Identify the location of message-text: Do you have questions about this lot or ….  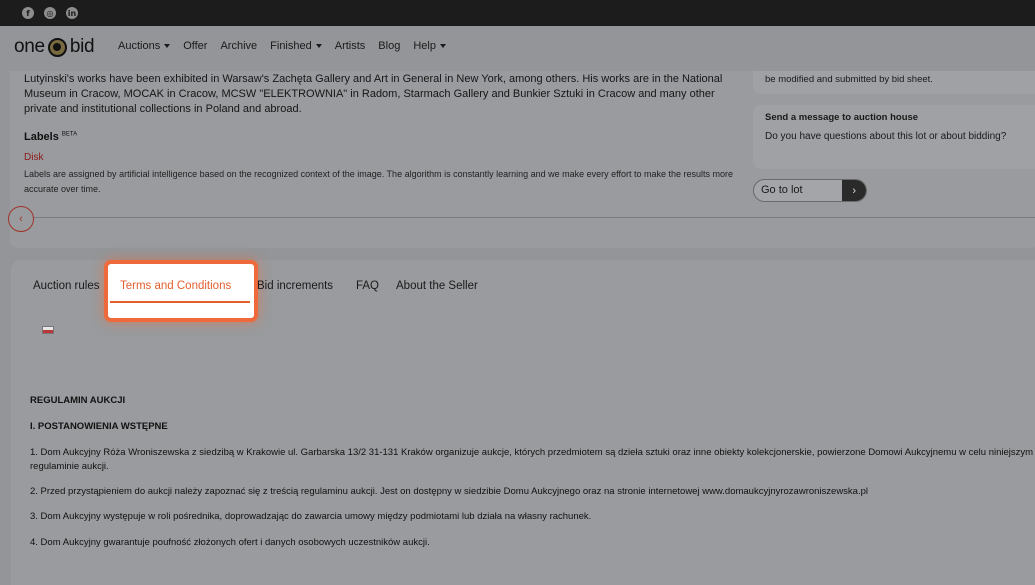
(886, 136).